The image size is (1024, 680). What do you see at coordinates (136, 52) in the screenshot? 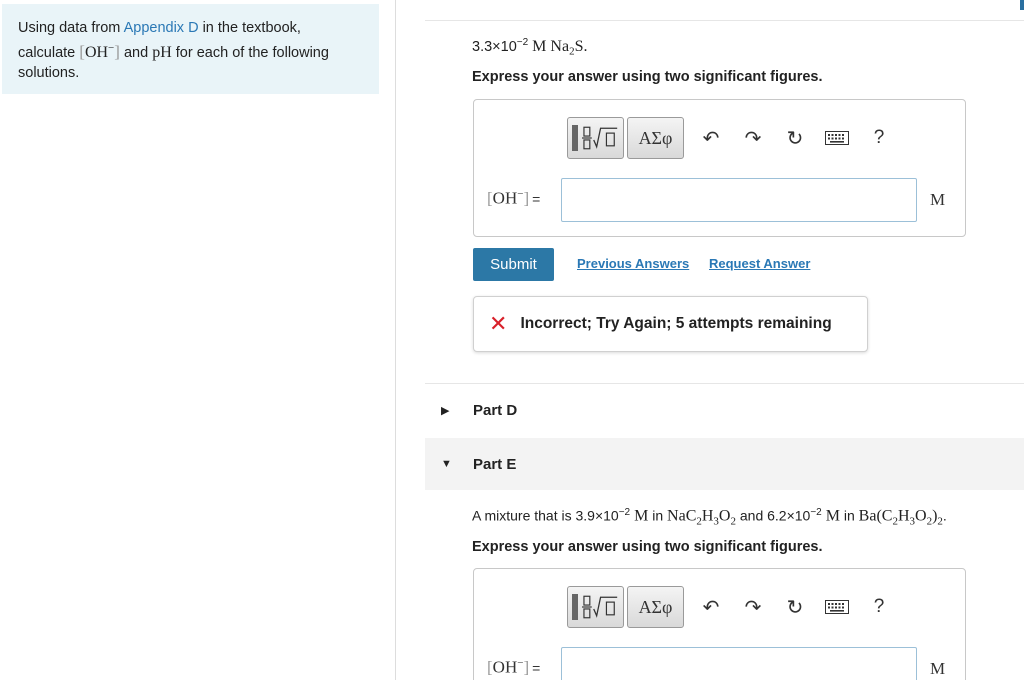
I see `intro-text: and` at bounding box center [136, 52].